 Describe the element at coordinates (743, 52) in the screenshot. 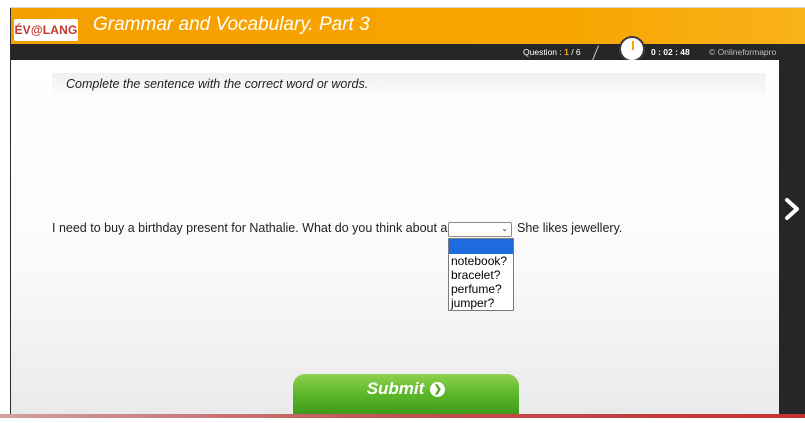

I see `copyright-text: © Onlineformapro` at that location.